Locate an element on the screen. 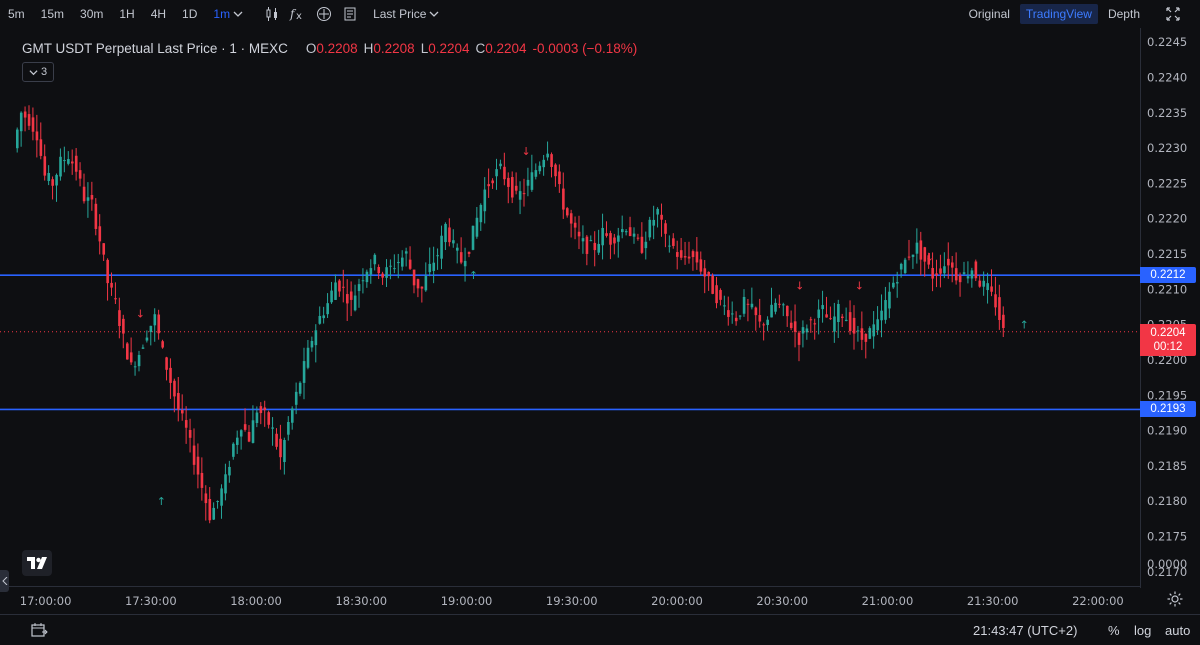 The image size is (1200, 645). price-tick-label: 0.0000 is located at coordinates (1167, 564).